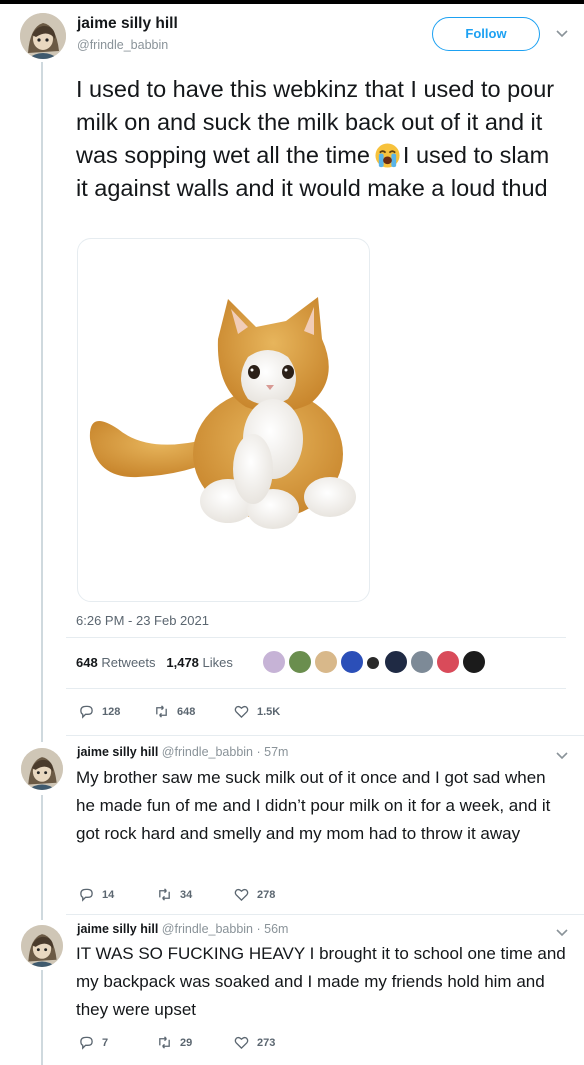 This screenshot has height=1065, width=584. Describe the element at coordinates (186, 1042) in the screenshot. I see `retweet-count: 29` at that location.